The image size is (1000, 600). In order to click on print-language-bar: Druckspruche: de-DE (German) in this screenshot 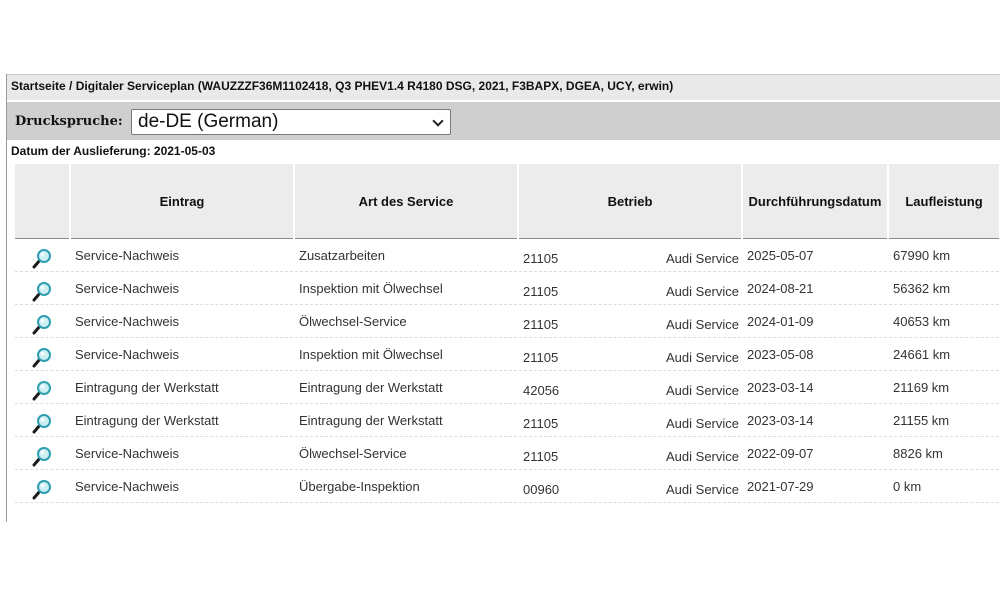, I will do `click(503, 121)`.